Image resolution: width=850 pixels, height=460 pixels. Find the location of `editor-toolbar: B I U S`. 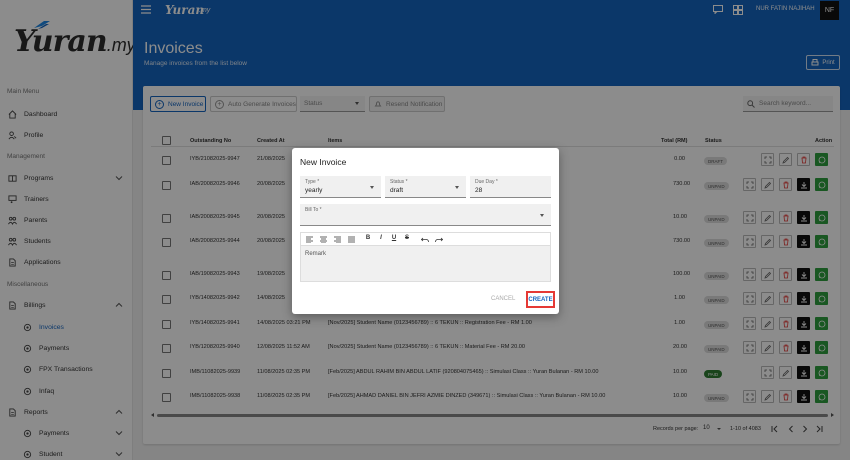

editor-toolbar: B I U S is located at coordinates (425, 239).